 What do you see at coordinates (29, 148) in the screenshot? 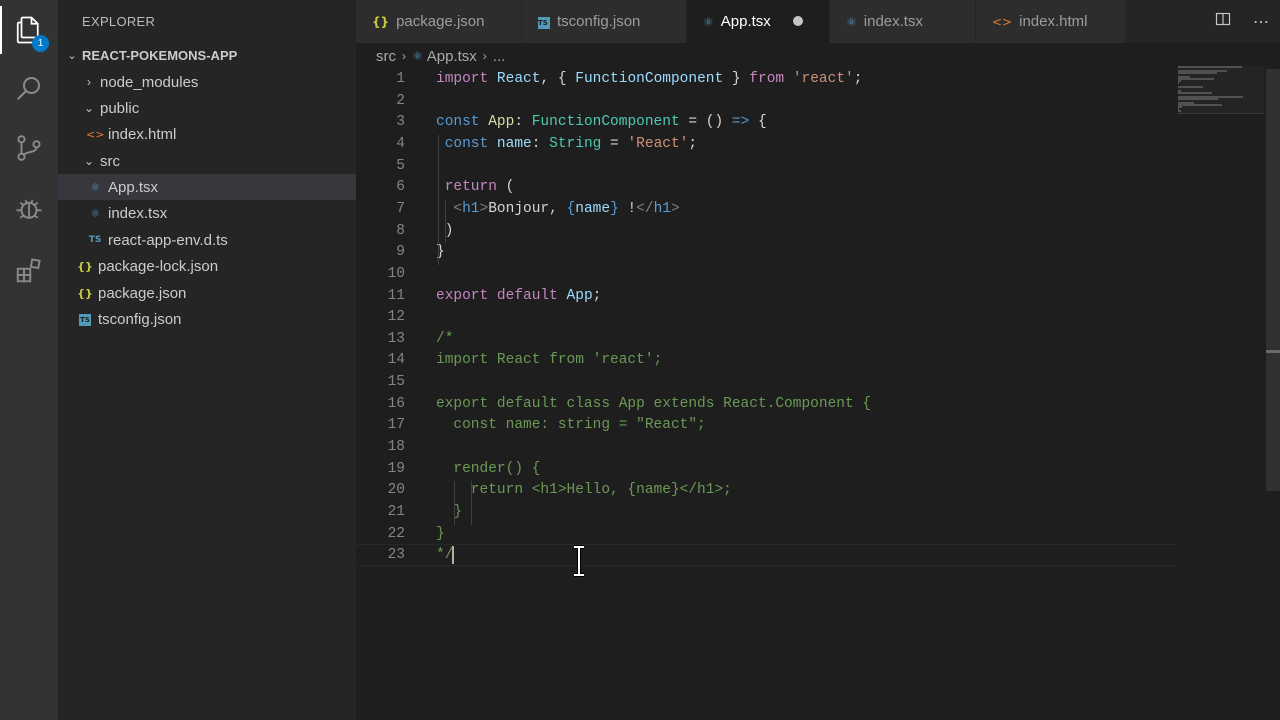
I see `source-control-icon` at bounding box center [29, 148].